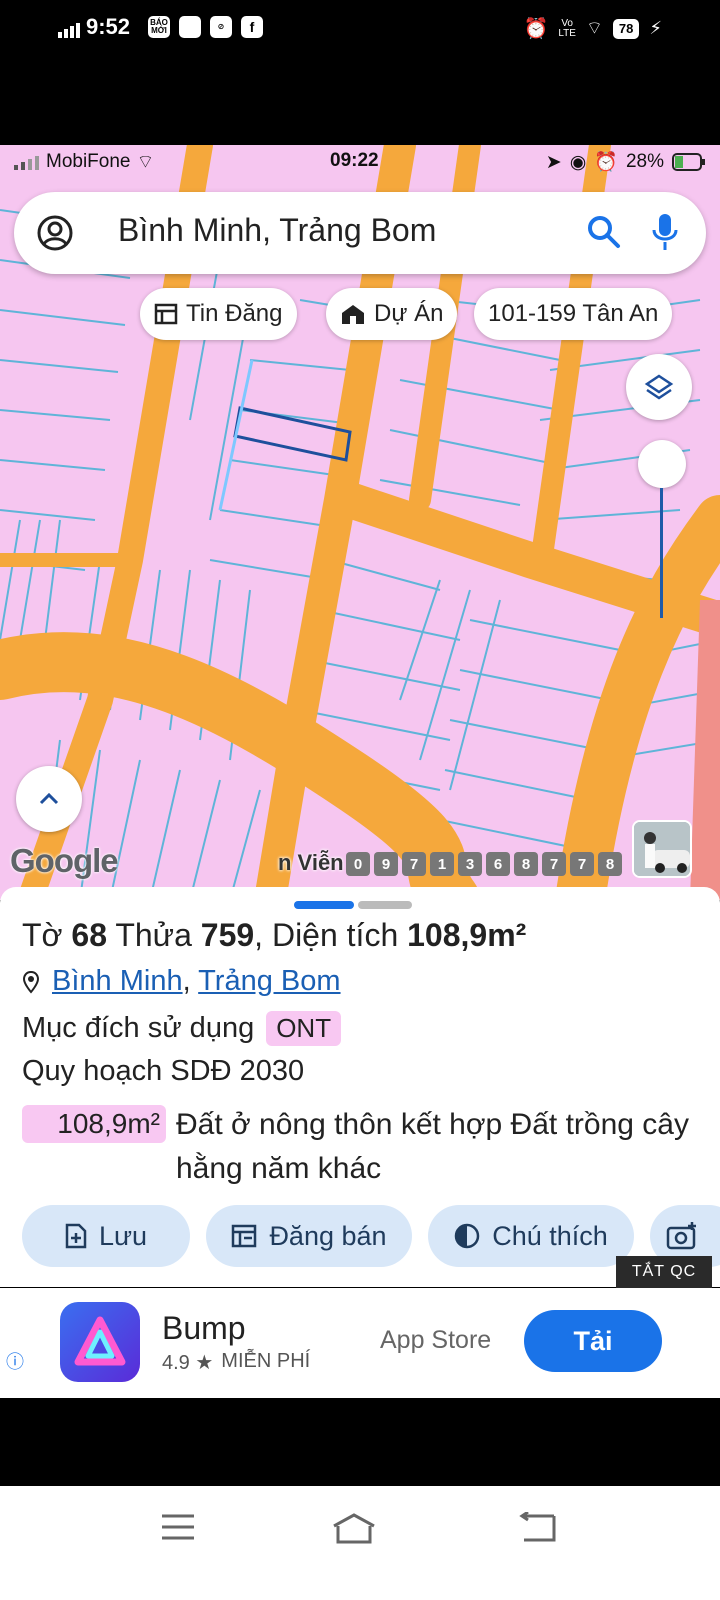 This screenshot has width=720, height=1600. What do you see at coordinates (205, 27) in the screenshot?
I see `notification-icons: BÁO MỚI ⊘ f` at bounding box center [205, 27].